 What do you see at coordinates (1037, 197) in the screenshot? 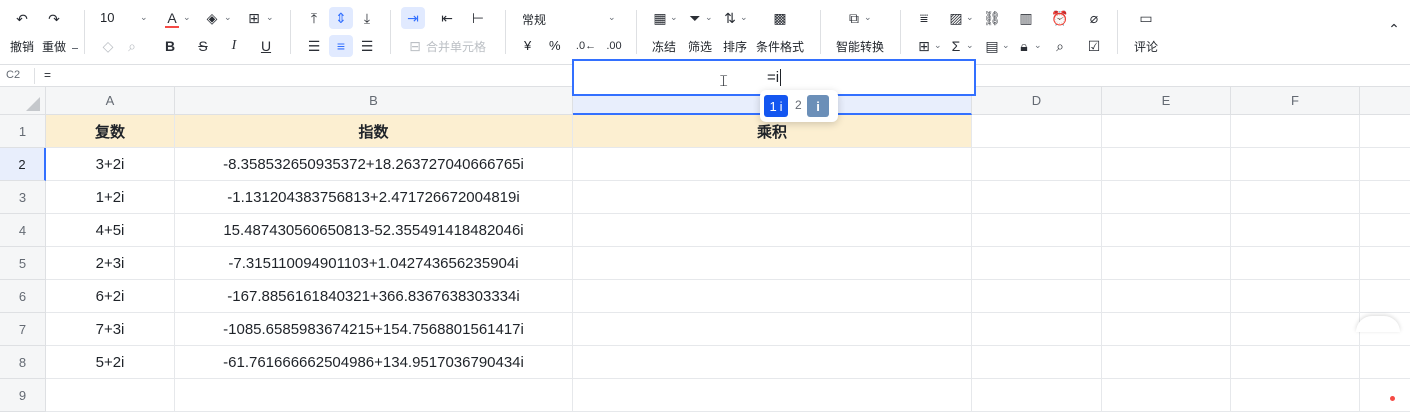
I see `cell-d3` at bounding box center [1037, 197].